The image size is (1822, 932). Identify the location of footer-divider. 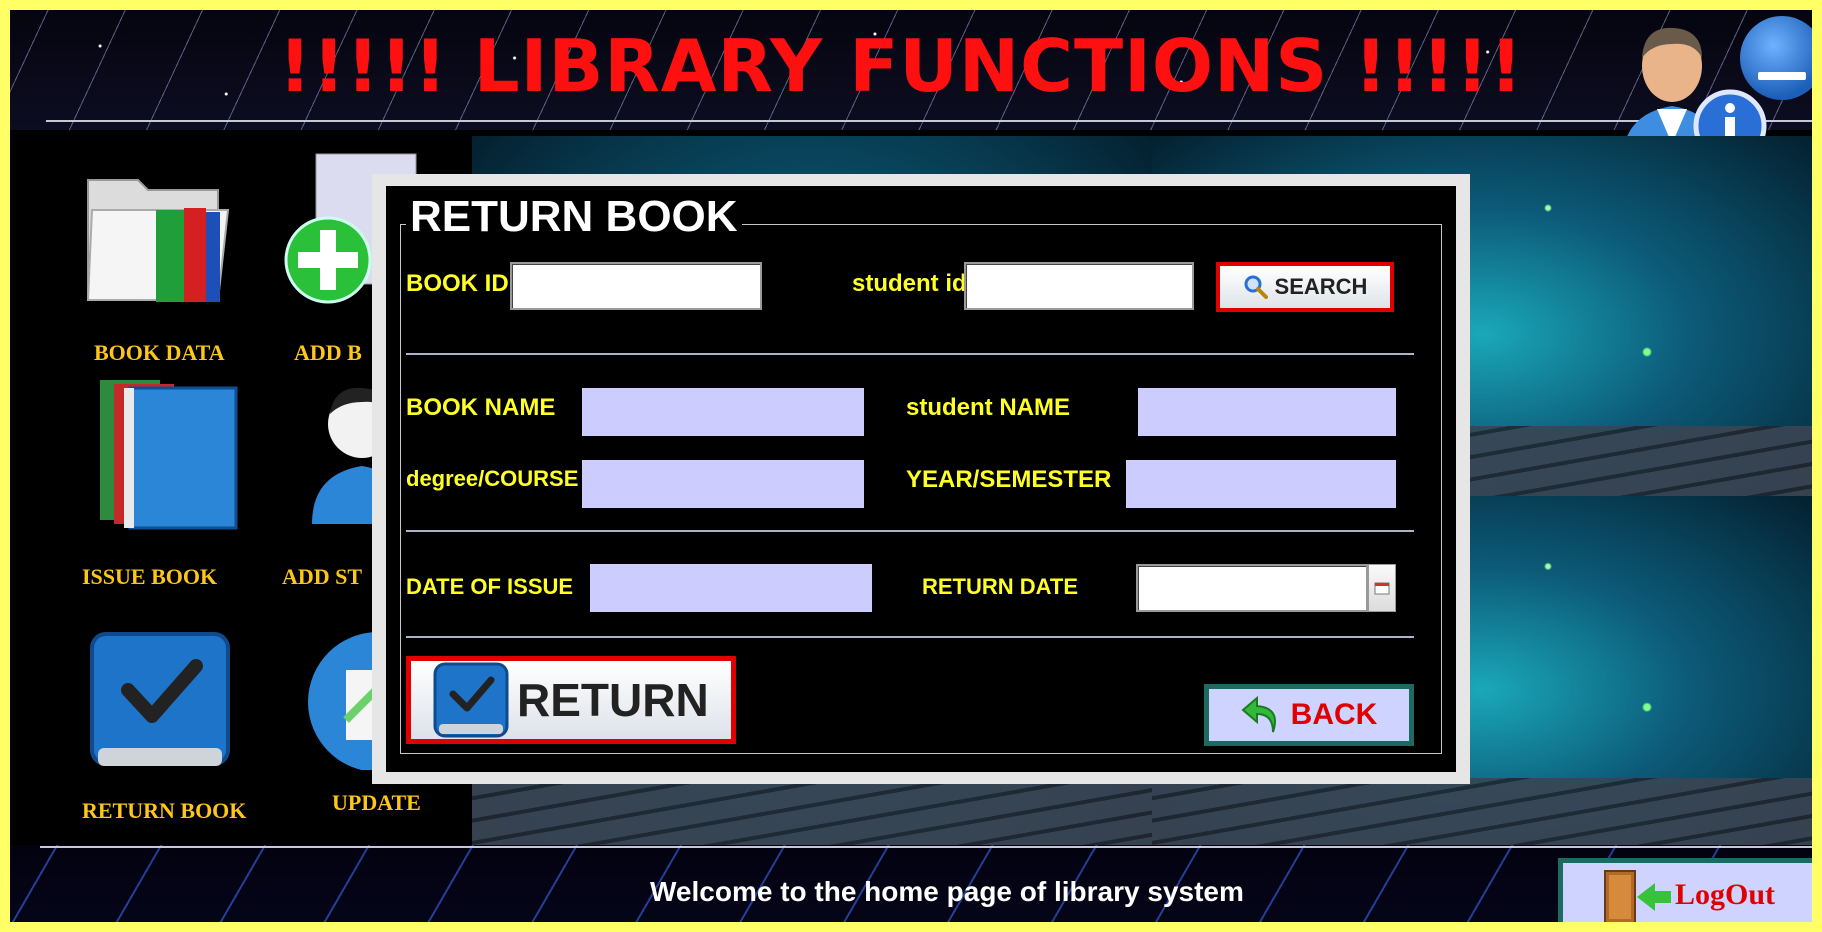
(926, 847).